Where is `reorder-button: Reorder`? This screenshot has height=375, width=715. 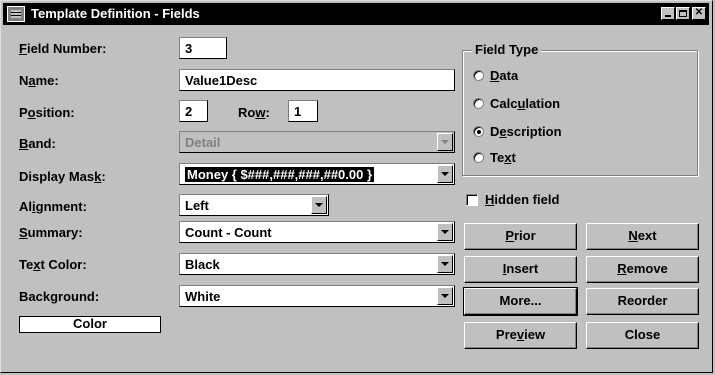 reorder-button: Reorder is located at coordinates (642, 301).